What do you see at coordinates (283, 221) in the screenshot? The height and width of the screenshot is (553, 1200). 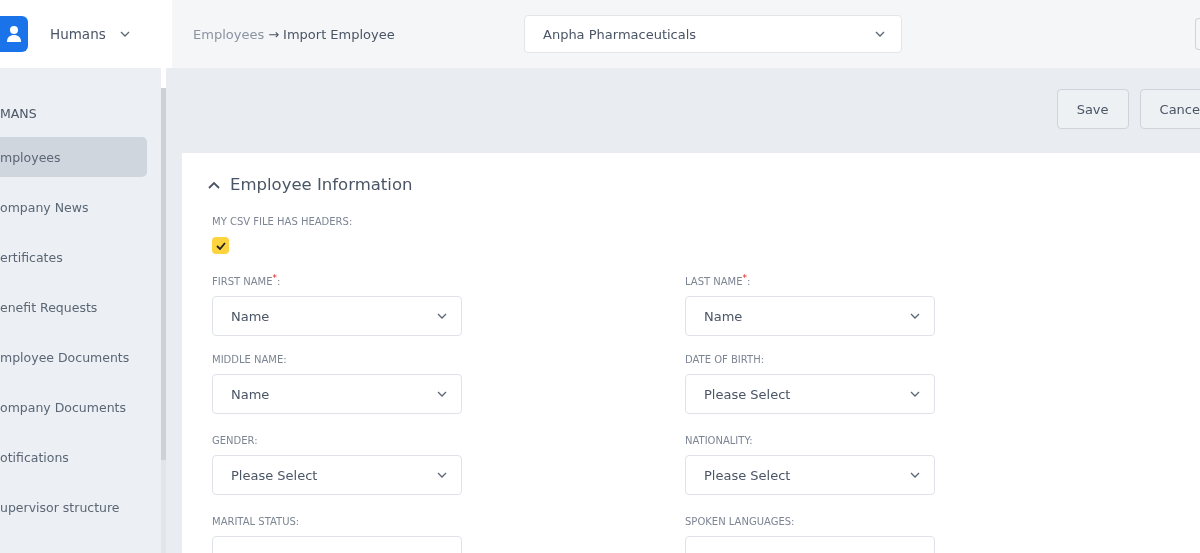 I see `field-label: MY CSV FILE HAS HEADERS:` at bounding box center [283, 221].